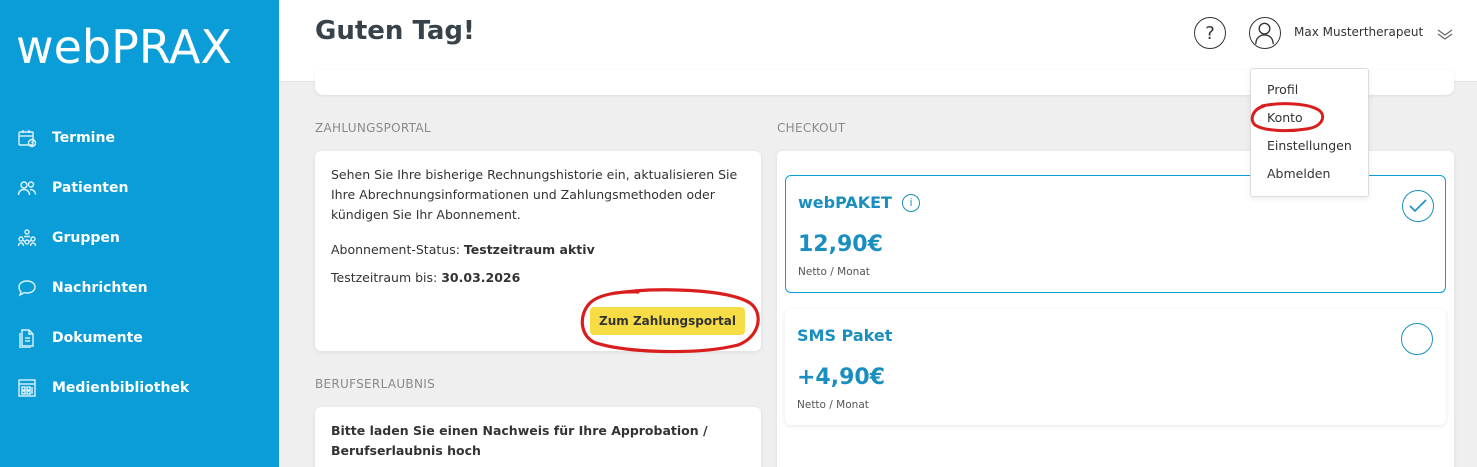 This screenshot has height=467, width=1477. Describe the element at coordinates (384, 277) in the screenshot. I see `trial-until-label: Testzeitraum bis:` at that location.